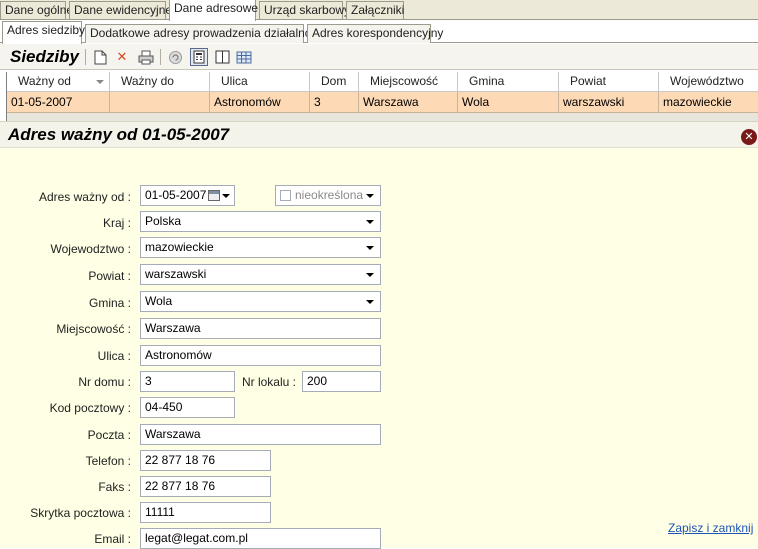 The width and height of the screenshot is (758, 549). I want to click on post-office-input: Warszawa, so click(260, 434).